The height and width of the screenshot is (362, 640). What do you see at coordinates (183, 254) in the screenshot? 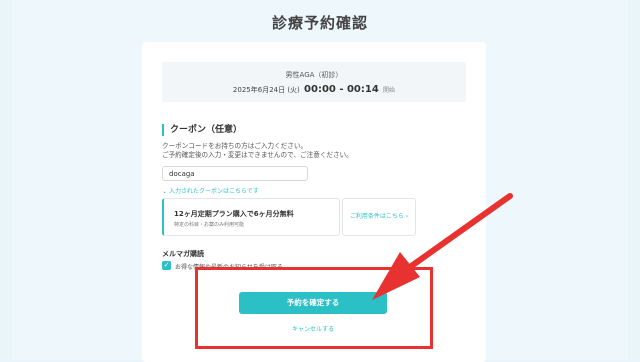
I see `newsletter-heading: メルマガ購読` at bounding box center [183, 254].